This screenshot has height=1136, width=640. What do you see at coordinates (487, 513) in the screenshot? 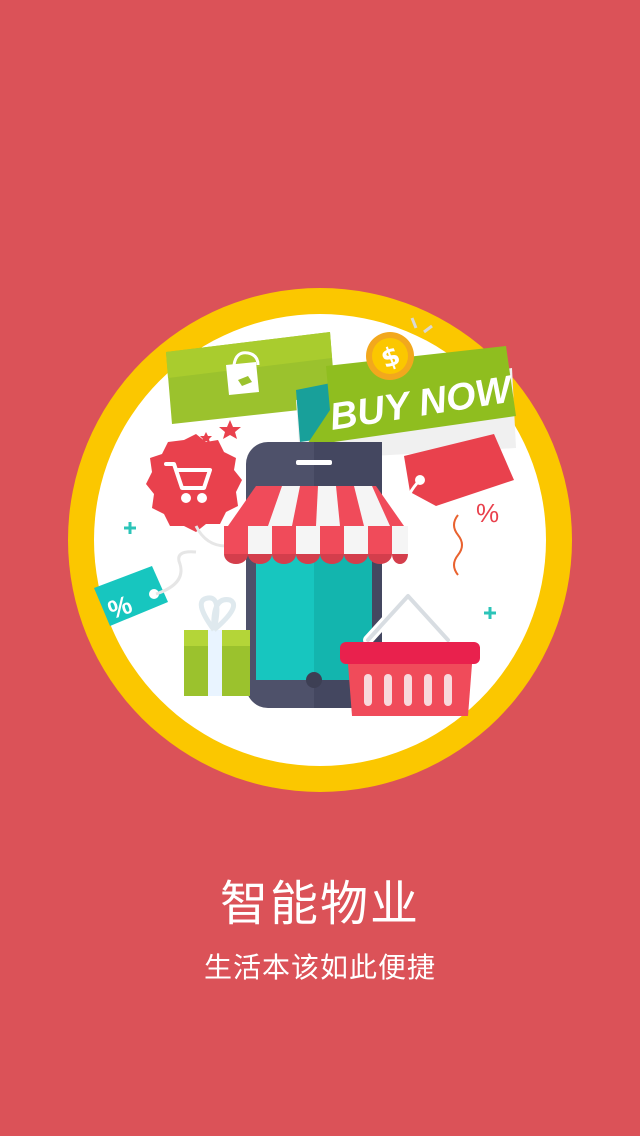
I see `percent-right-icon: %` at bounding box center [487, 513].